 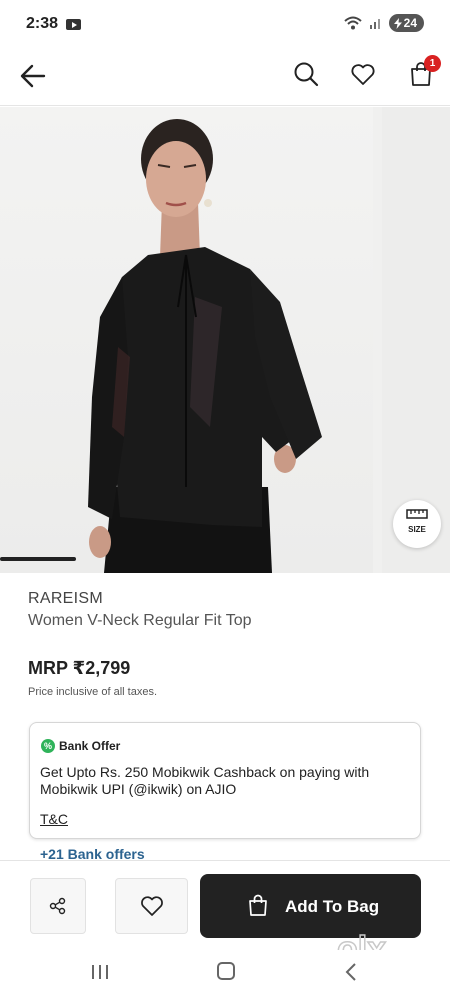 I want to click on signal-icon, so click(x=374, y=24).